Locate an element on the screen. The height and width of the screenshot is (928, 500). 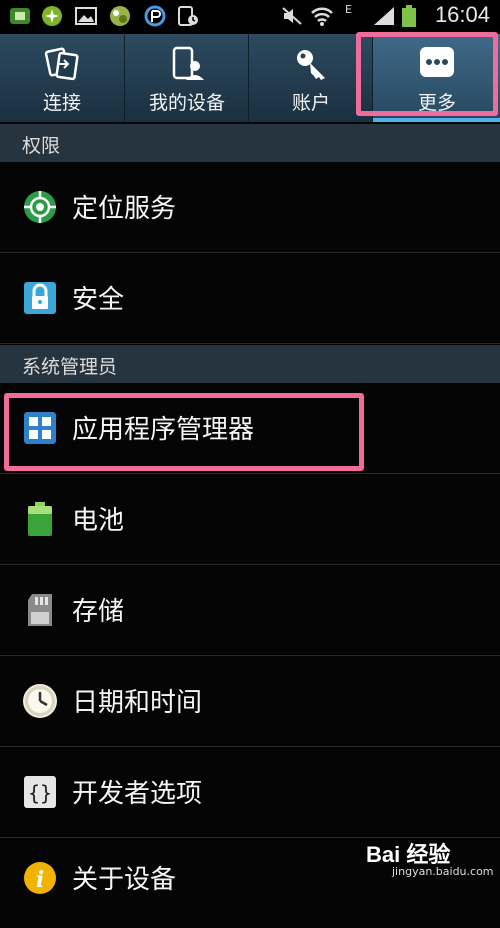
list-item-storage: 存储 is located at coordinates (250, 610).